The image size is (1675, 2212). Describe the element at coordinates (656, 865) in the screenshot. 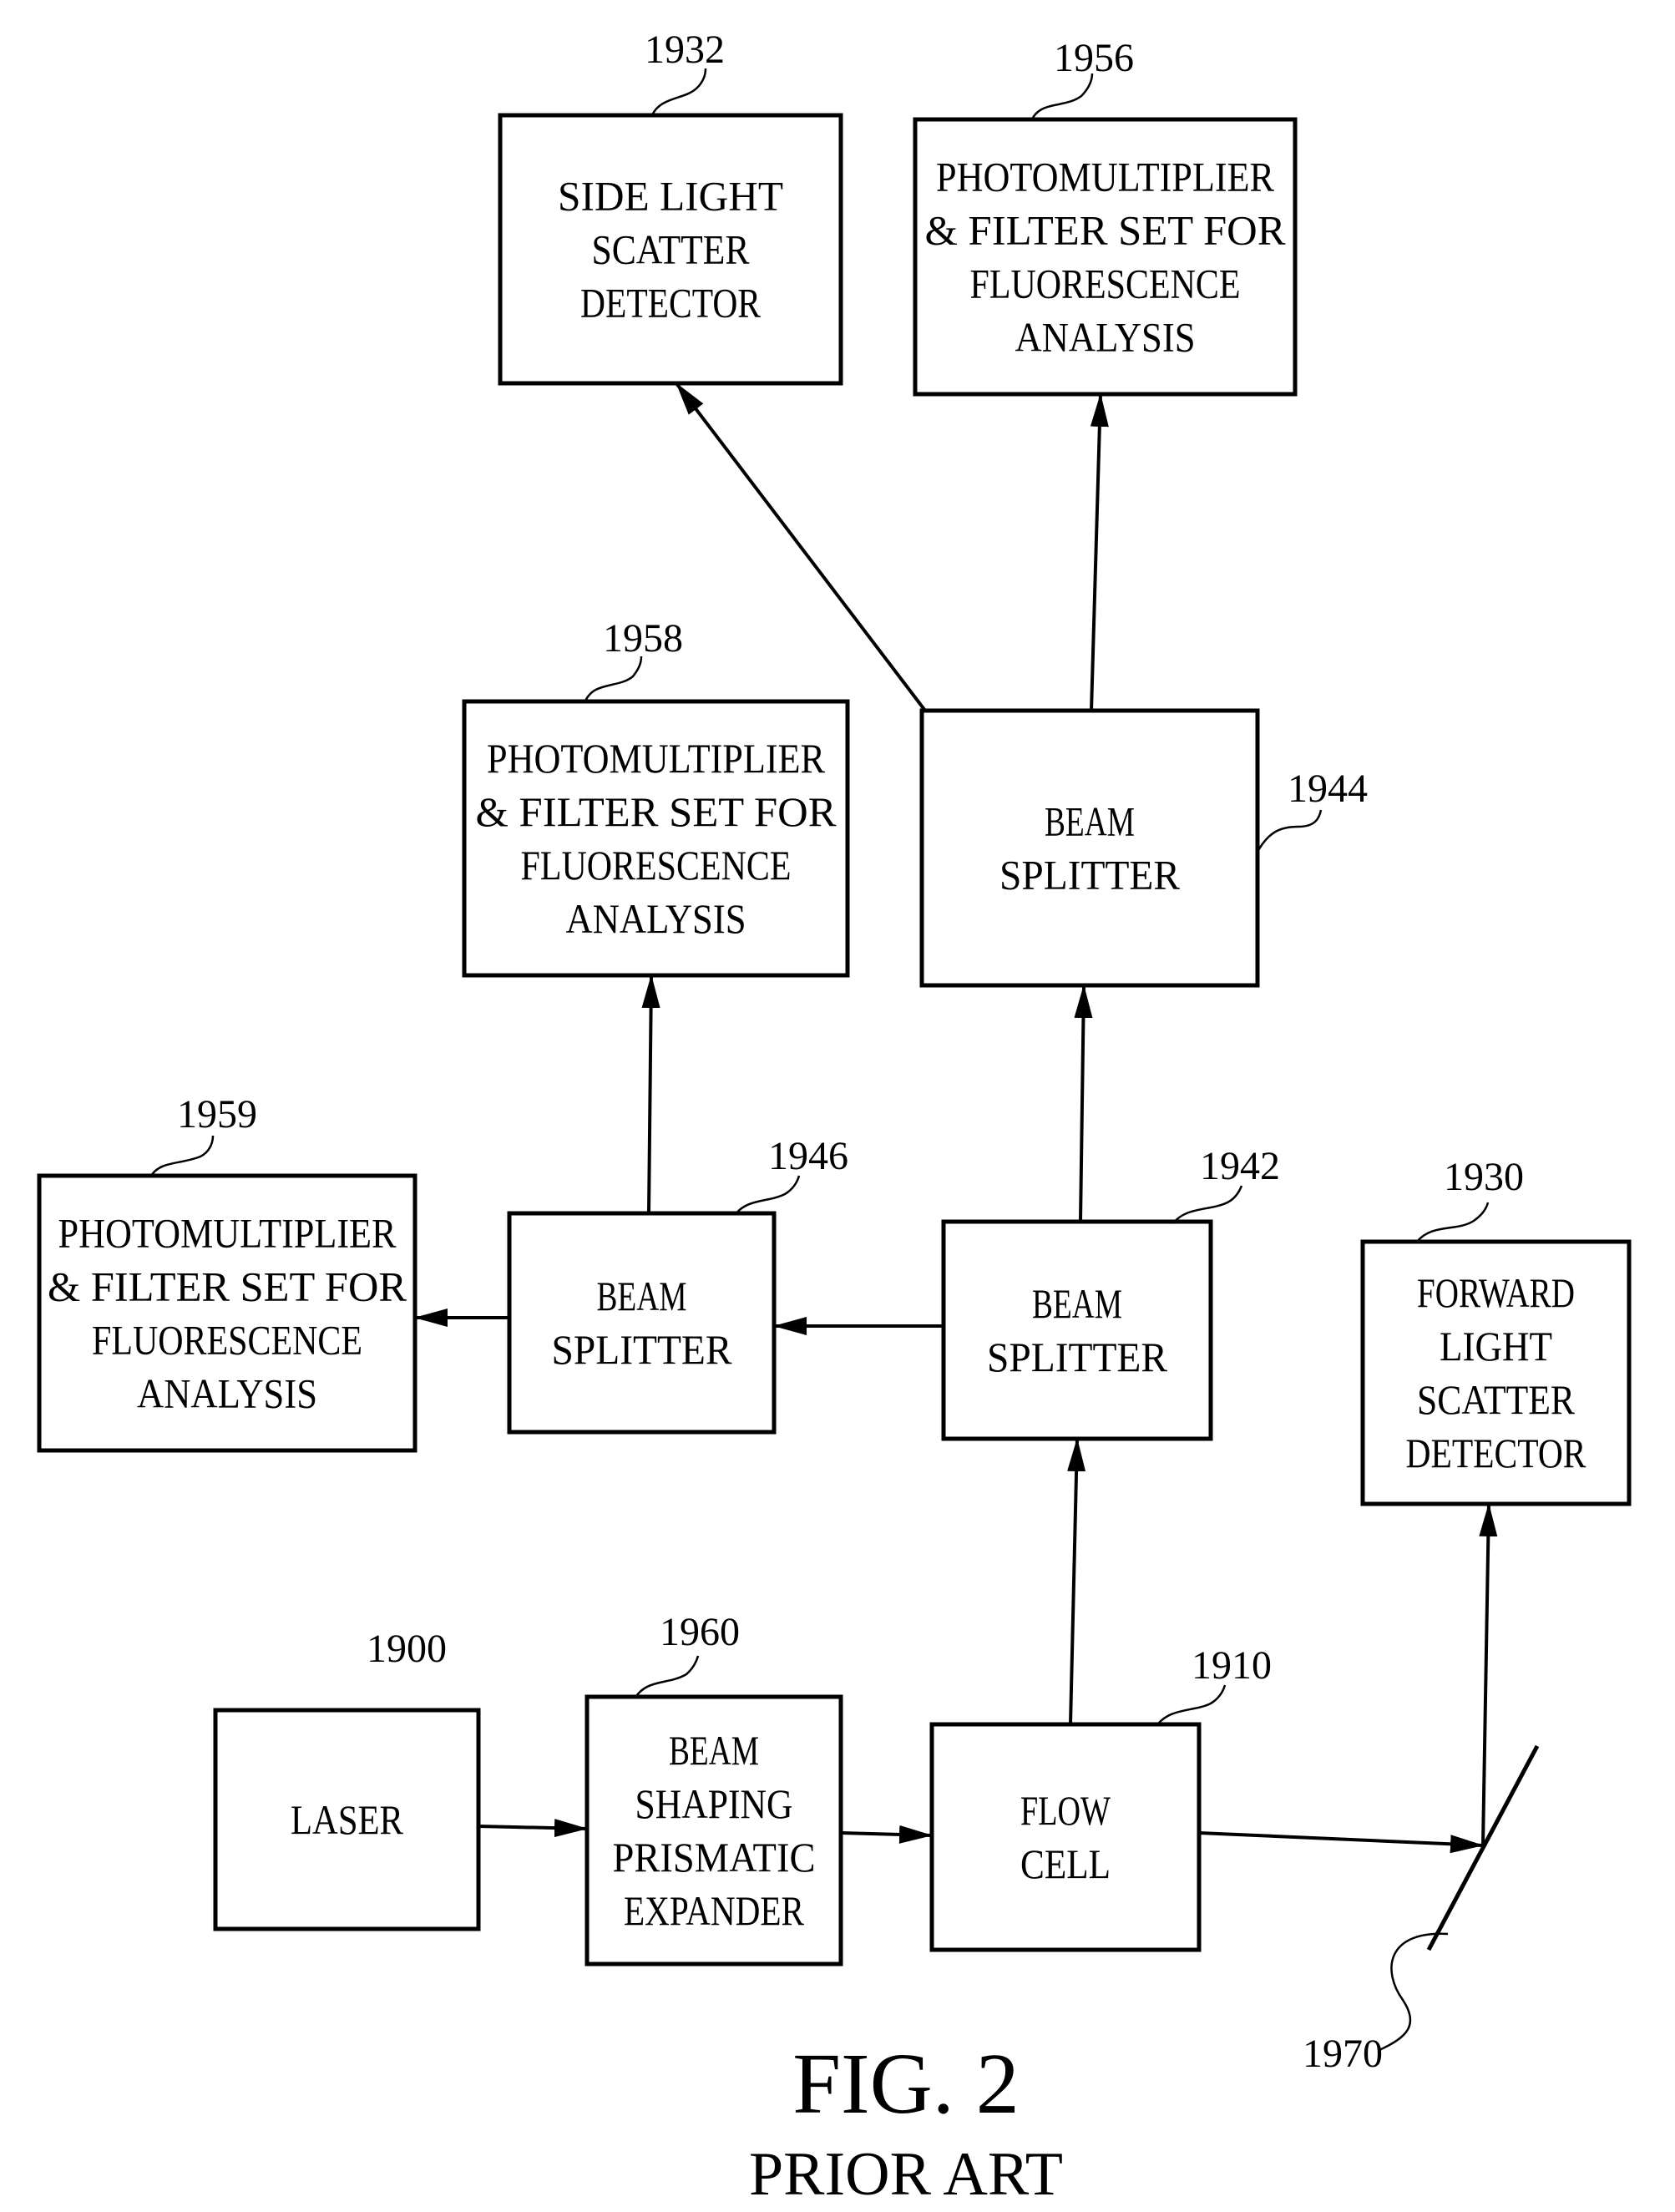

I see `block-1958-label-line: FLUORESCENCE` at that location.